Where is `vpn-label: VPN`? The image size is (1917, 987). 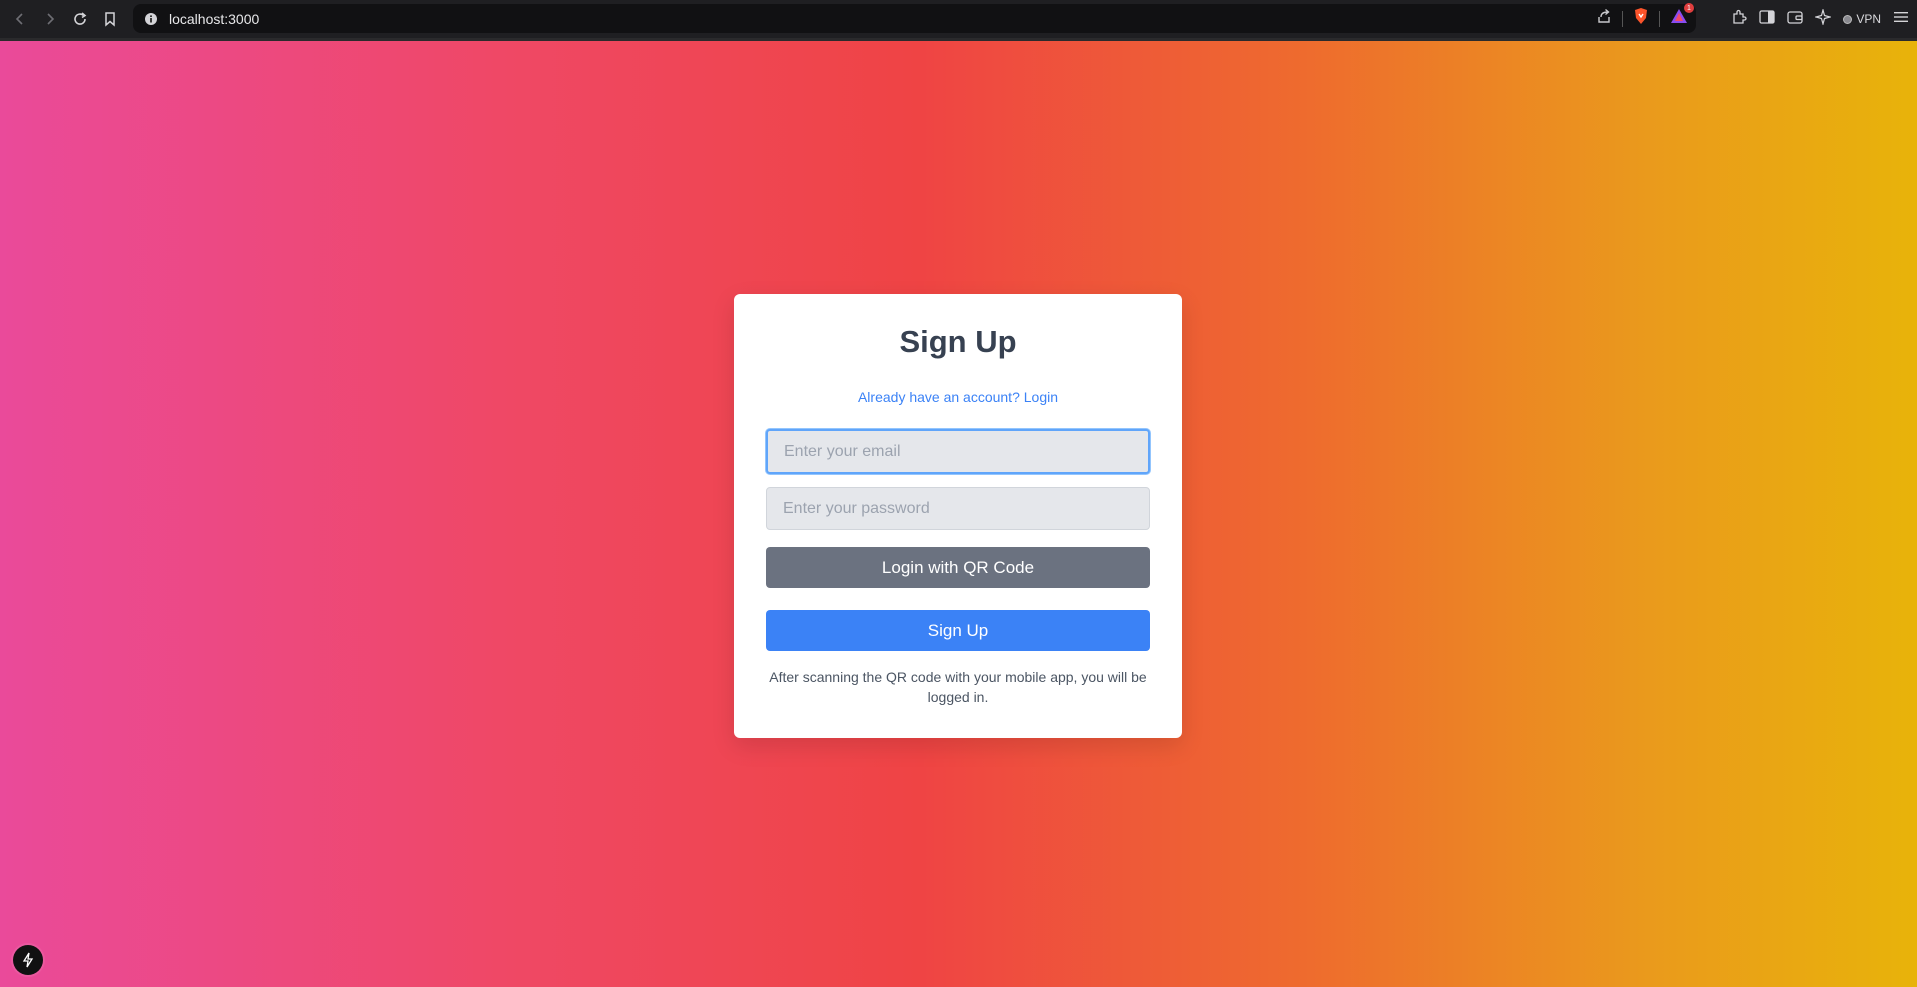 vpn-label: VPN is located at coordinates (1868, 19).